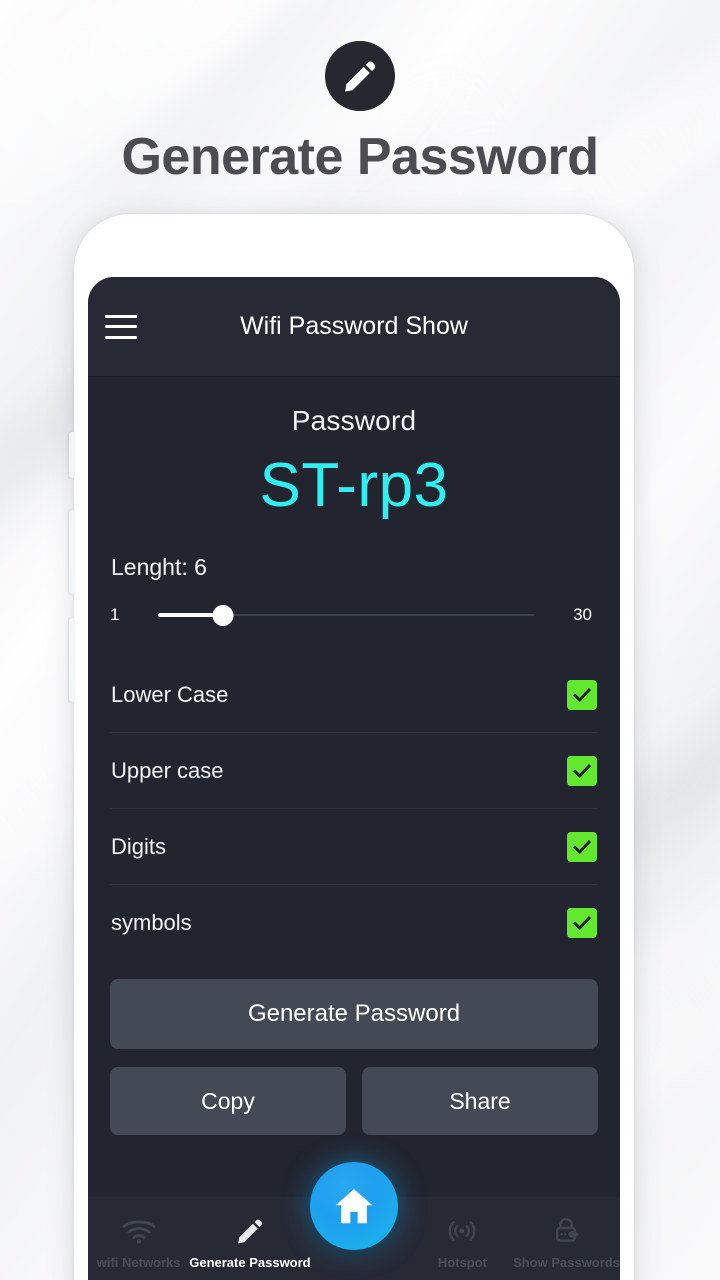 This screenshot has width=720, height=1280. I want to click on checkbox-lowercase, so click(582, 694).